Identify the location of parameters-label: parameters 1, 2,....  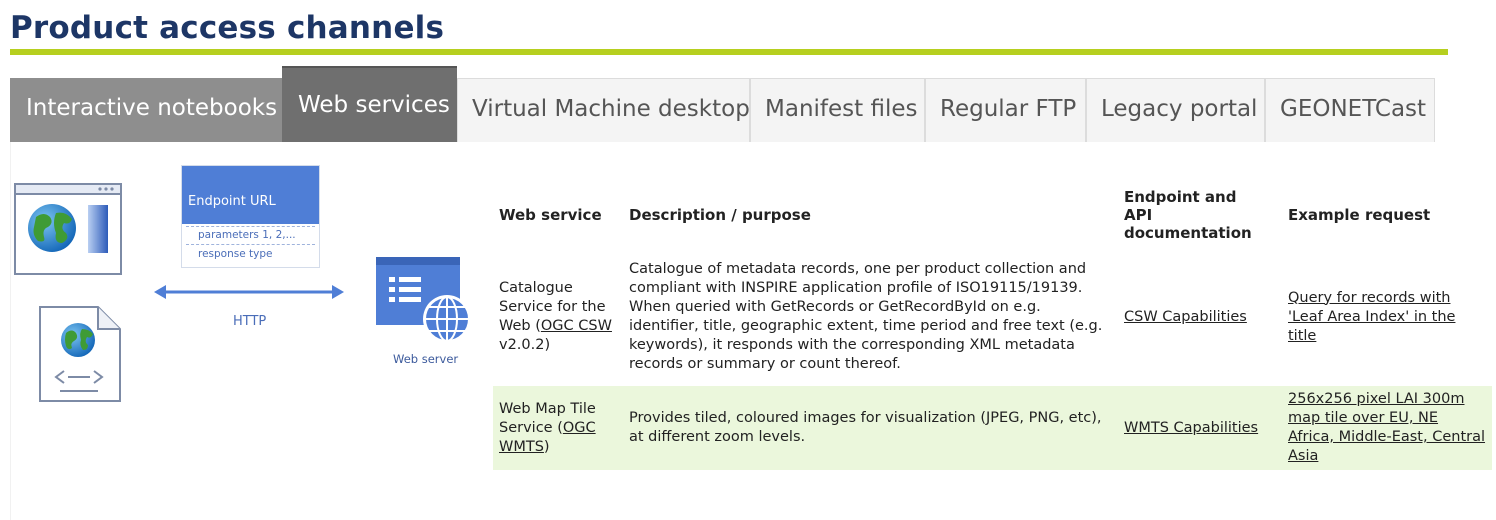
(247, 235).